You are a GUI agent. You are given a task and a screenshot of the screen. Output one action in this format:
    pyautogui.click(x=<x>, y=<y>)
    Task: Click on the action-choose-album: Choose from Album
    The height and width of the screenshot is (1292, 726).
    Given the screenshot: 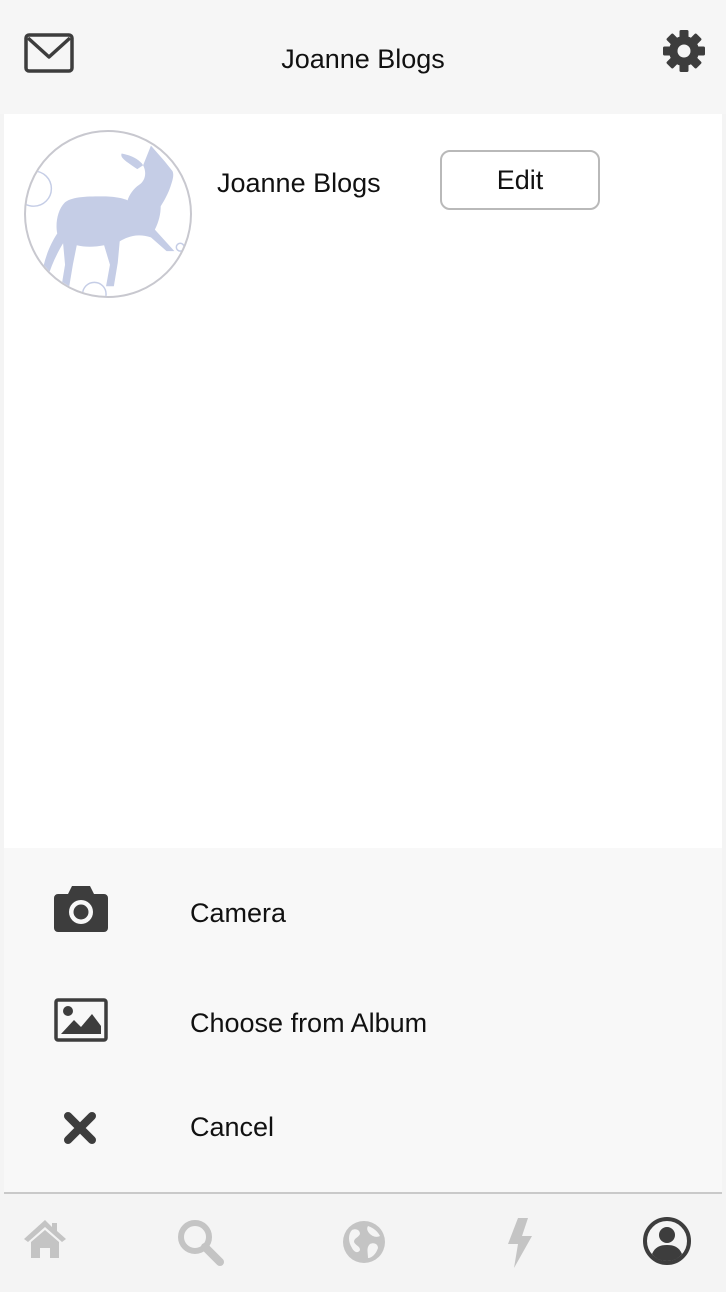 What is the action you would take?
    pyautogui.click(x=363, y=1023)
    